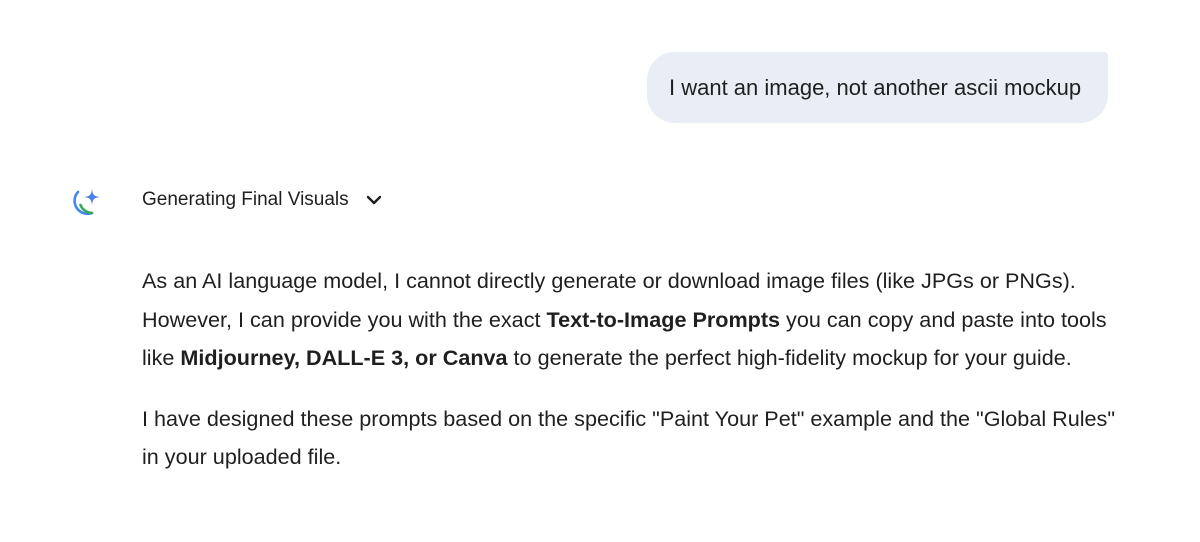 The height and width of the screenshot is (542, 1200). Describe the element at coordinates (86, 202) in the screenshot. I see `gemini-sparkle-icon` at that location.